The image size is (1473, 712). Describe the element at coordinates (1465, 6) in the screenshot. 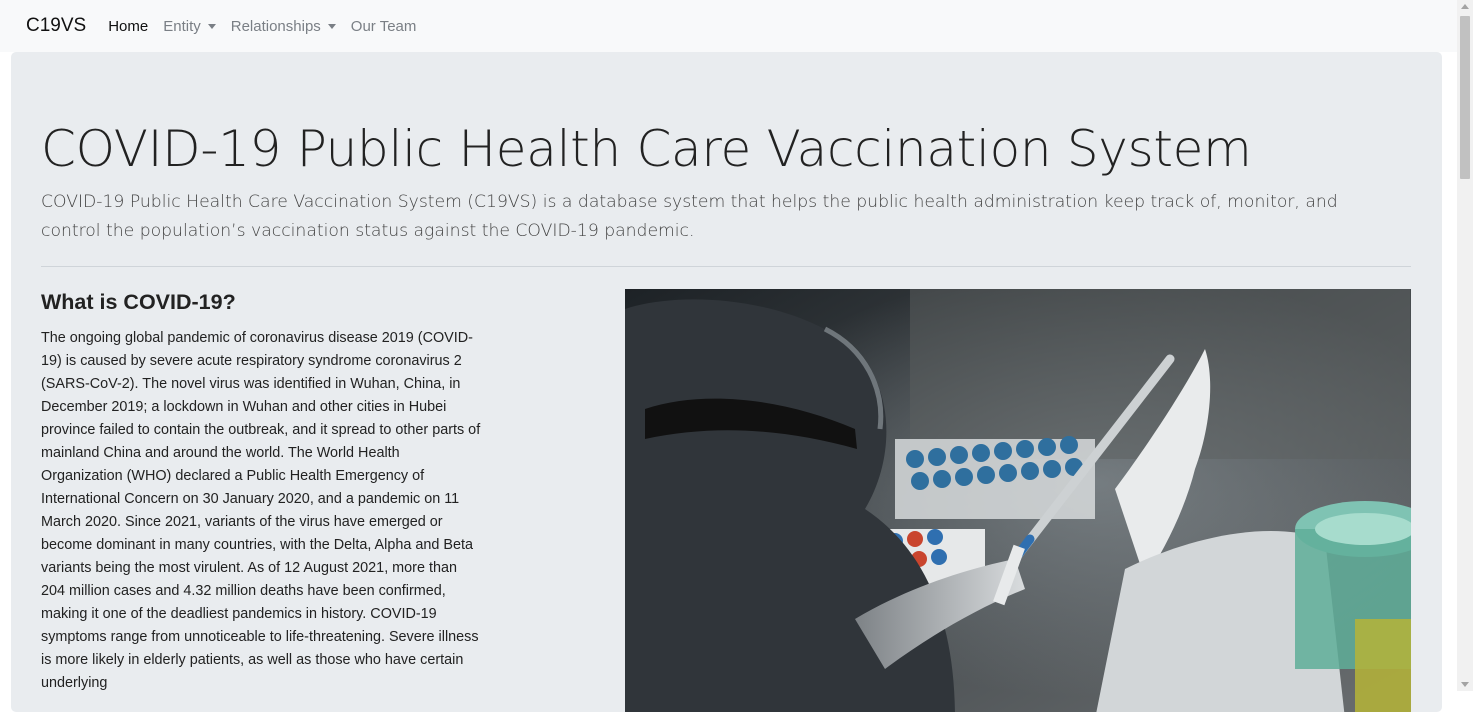

I see `scroll-up-arrow-icon` at that location.